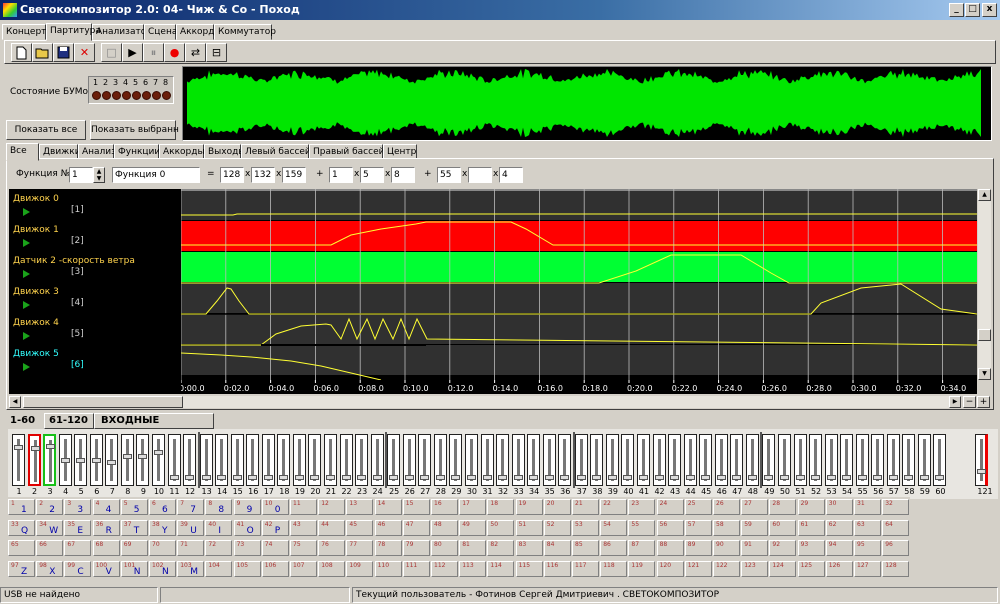  What do you see at coordinates (839, 527) in the screenshot?
I see `signal-key: 62` at bounding box center [839, 527].